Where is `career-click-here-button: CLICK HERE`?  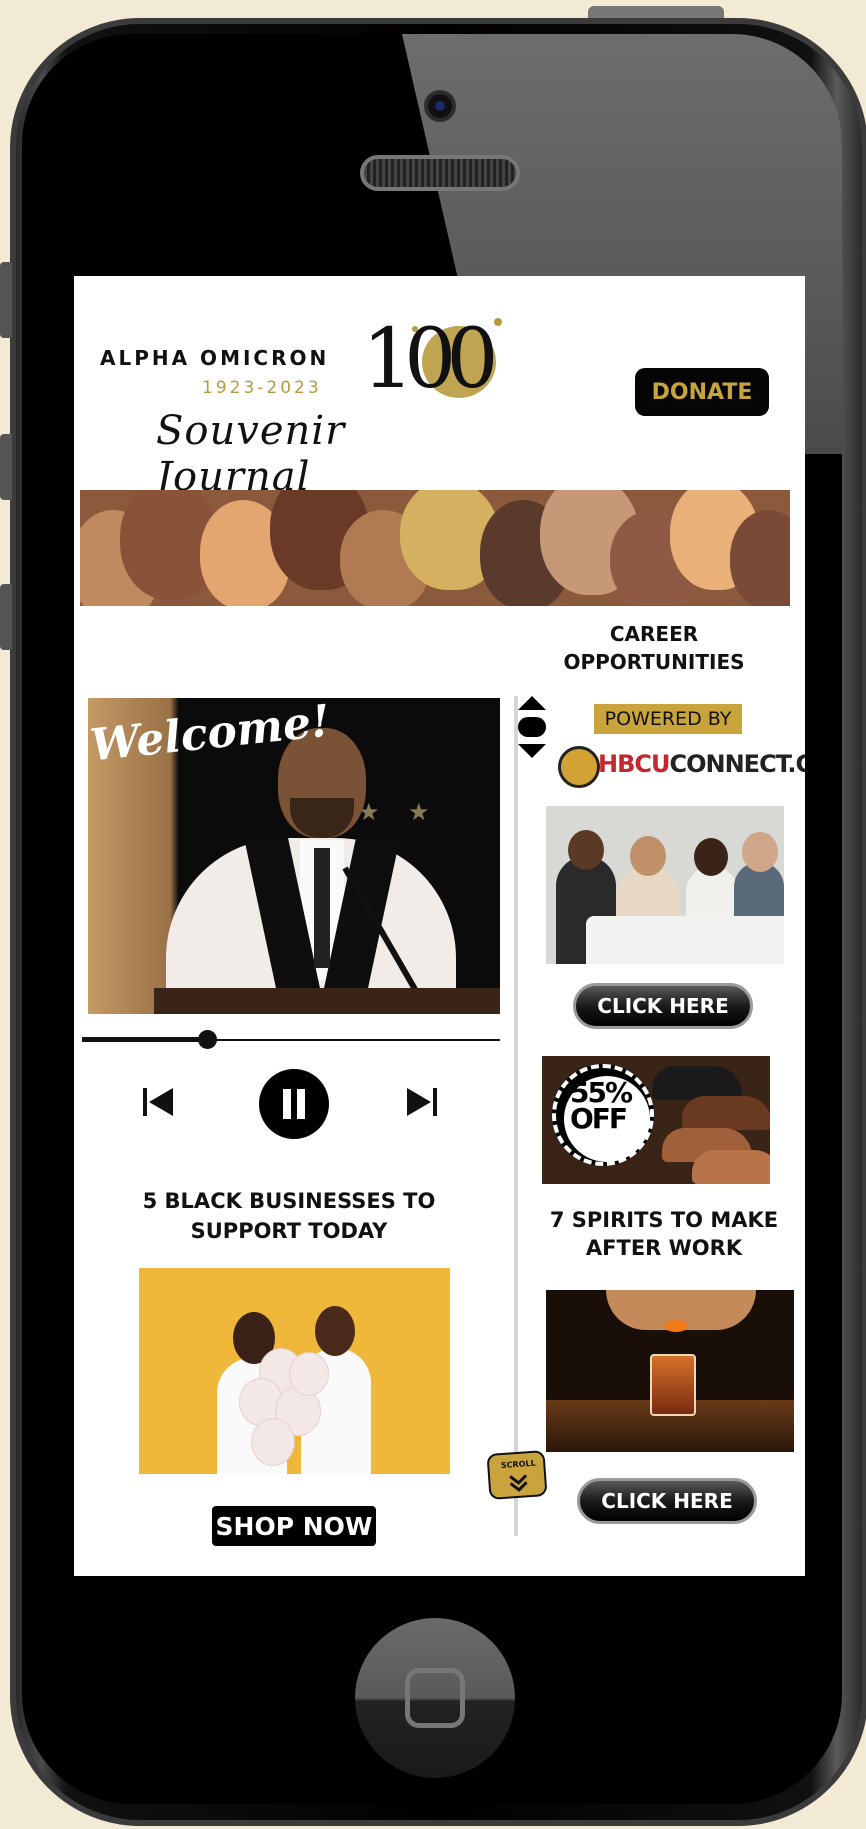
career-click-here-button: CLICK HERE is located at coordinates (663, 1006).